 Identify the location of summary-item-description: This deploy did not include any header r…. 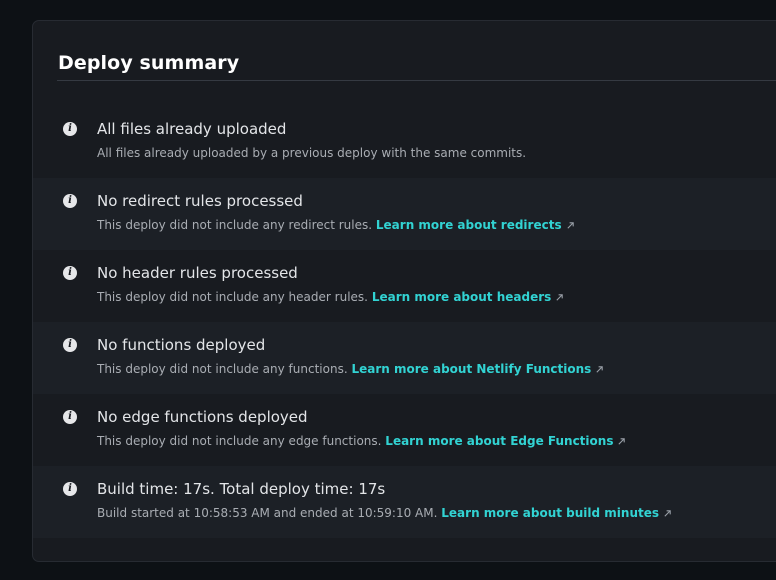
(330, 297).